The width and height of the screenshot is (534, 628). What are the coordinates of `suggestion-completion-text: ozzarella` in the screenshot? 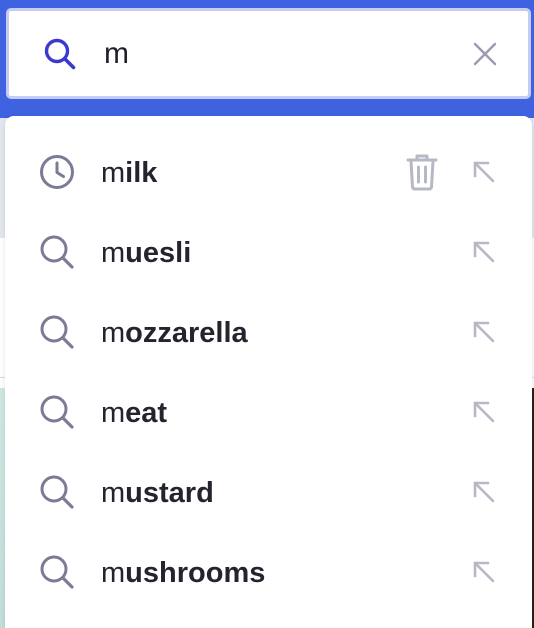 It's located at (186, 333).